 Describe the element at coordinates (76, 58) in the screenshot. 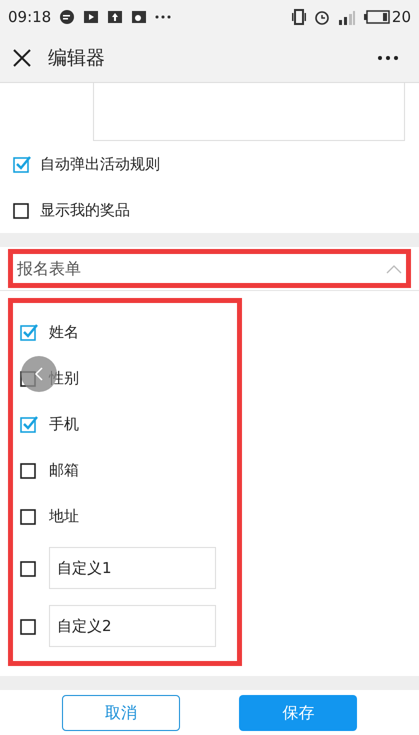

I see `window-title: 编辑器` at that location.